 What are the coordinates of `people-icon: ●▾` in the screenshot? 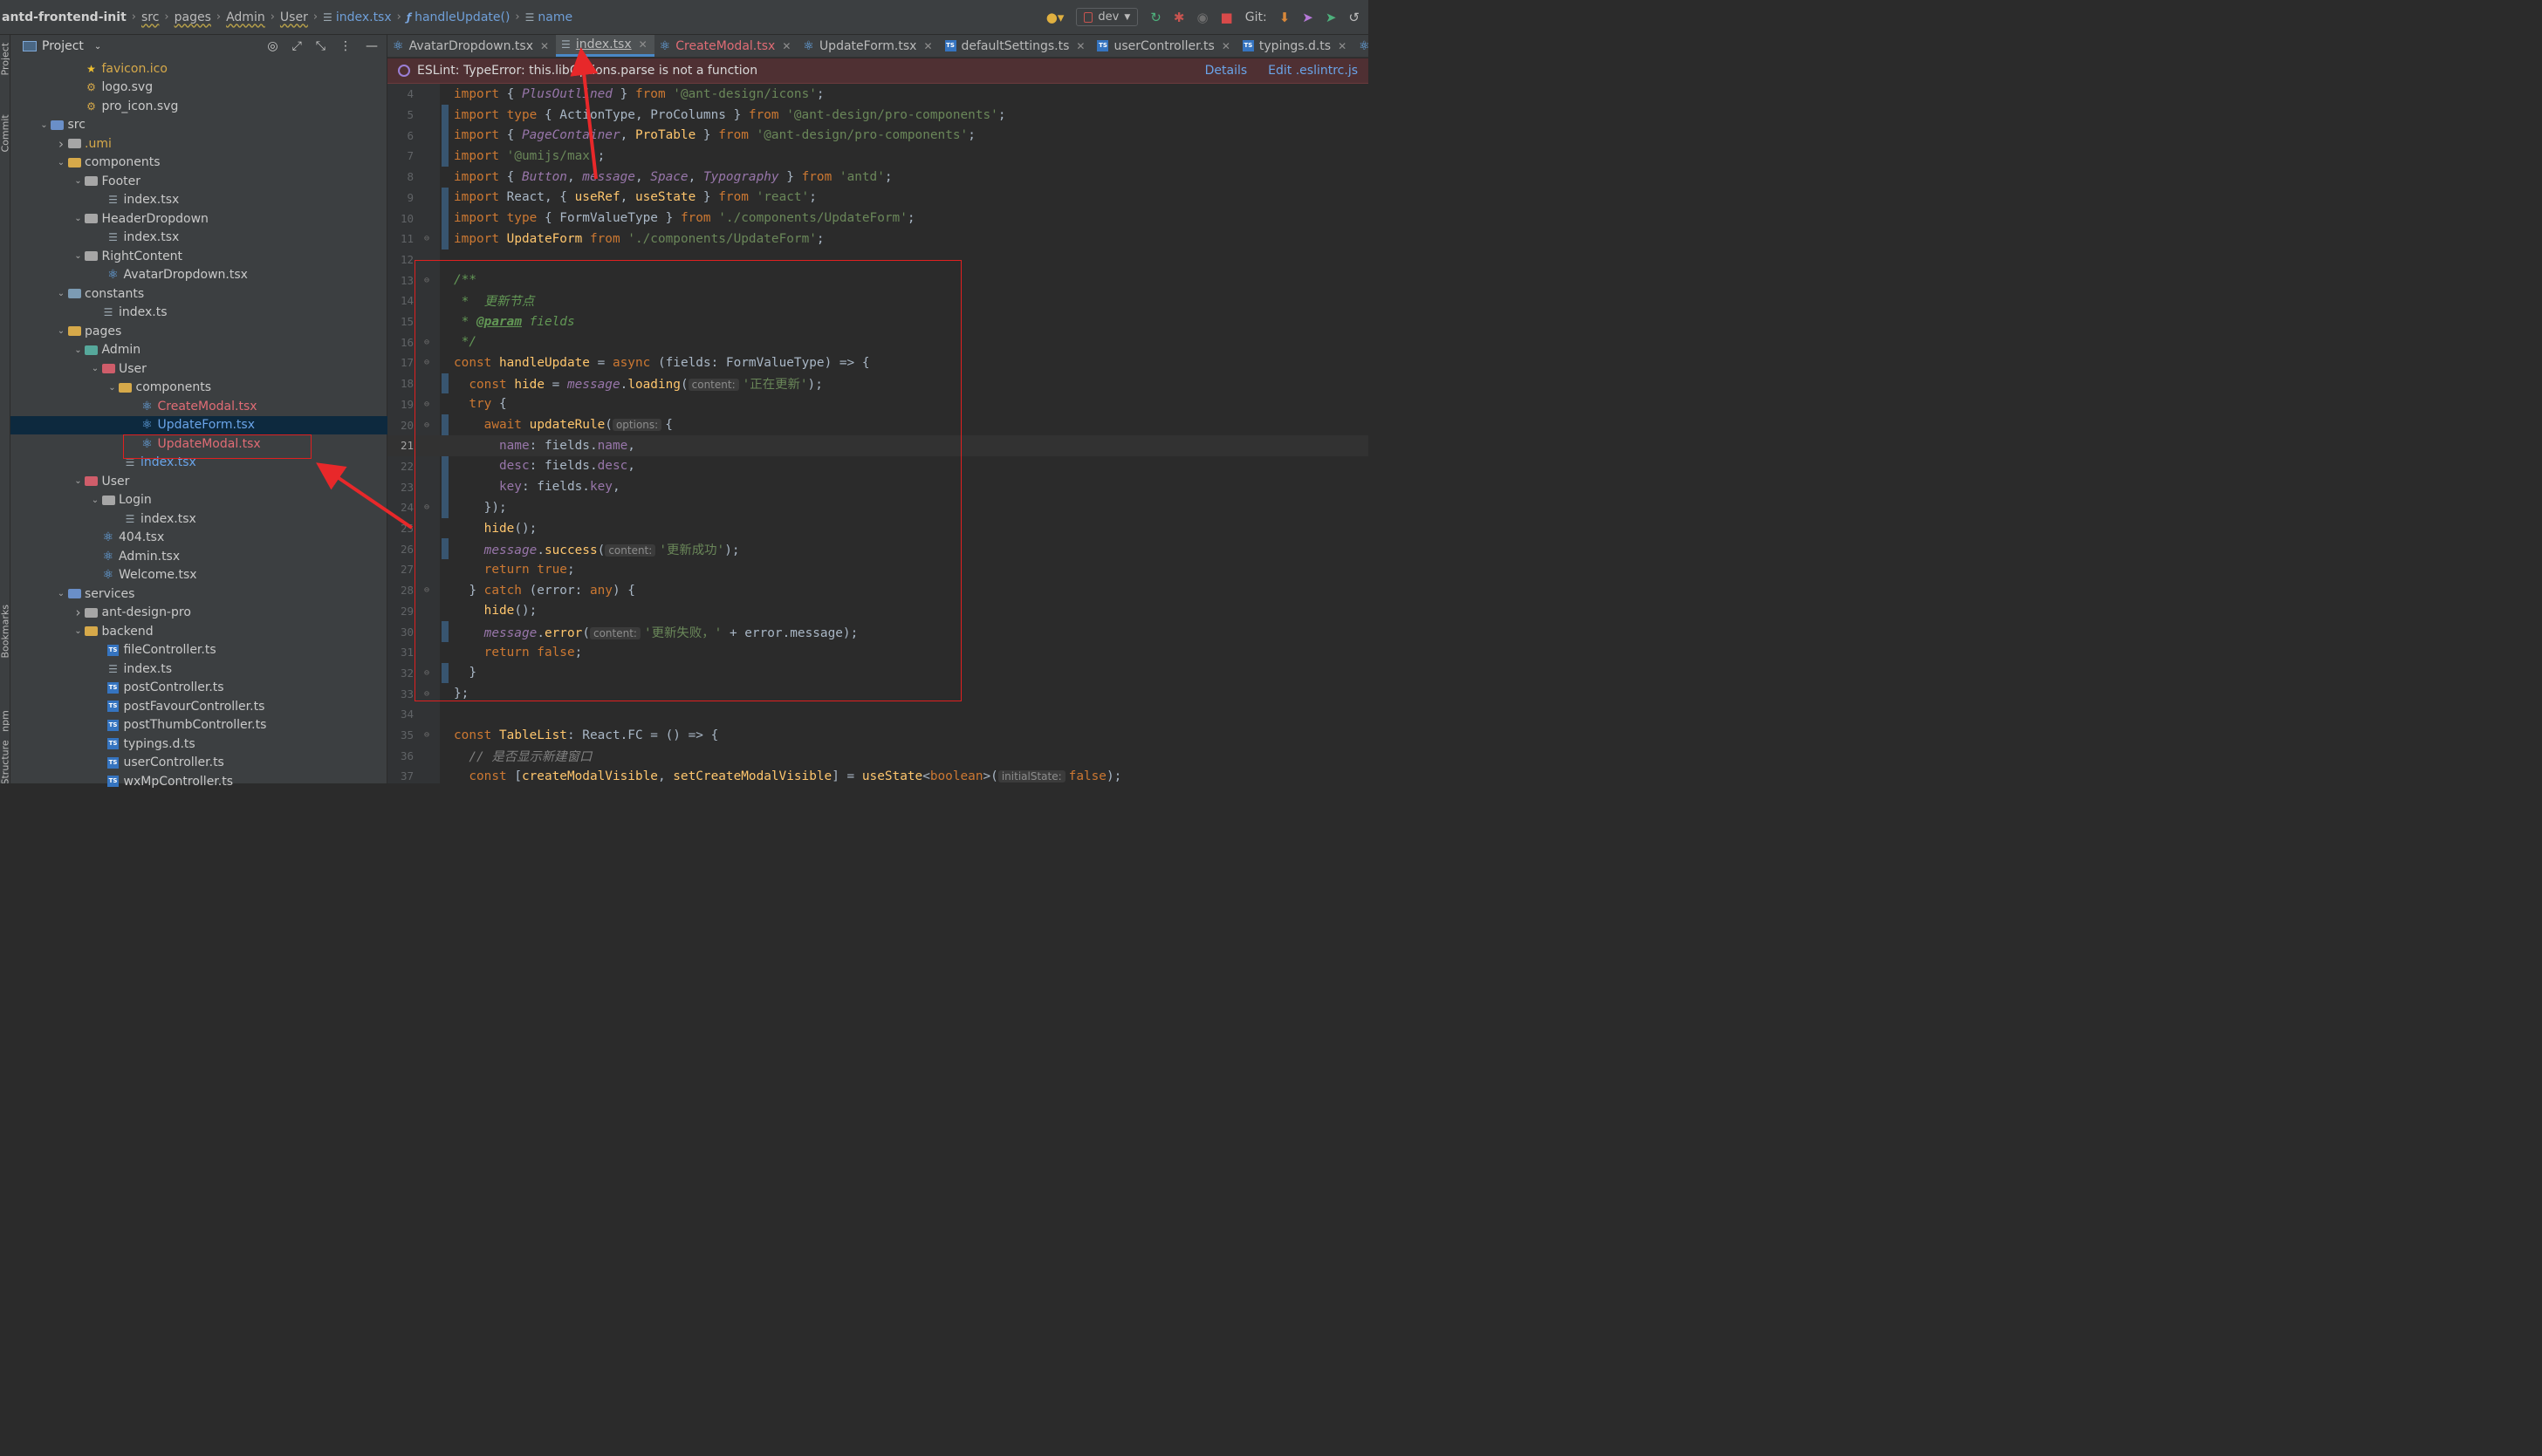 It's located at (1055, 17).